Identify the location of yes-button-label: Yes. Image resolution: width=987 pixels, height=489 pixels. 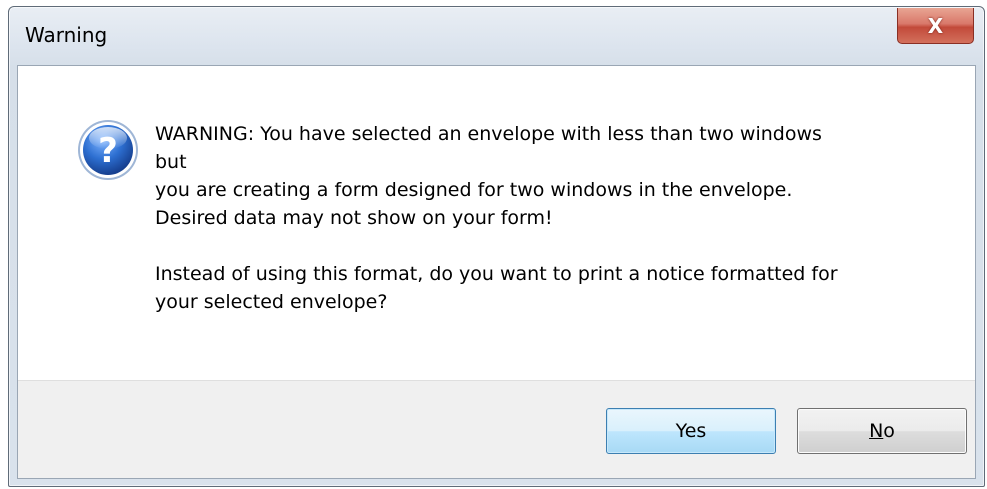
(691, 431).